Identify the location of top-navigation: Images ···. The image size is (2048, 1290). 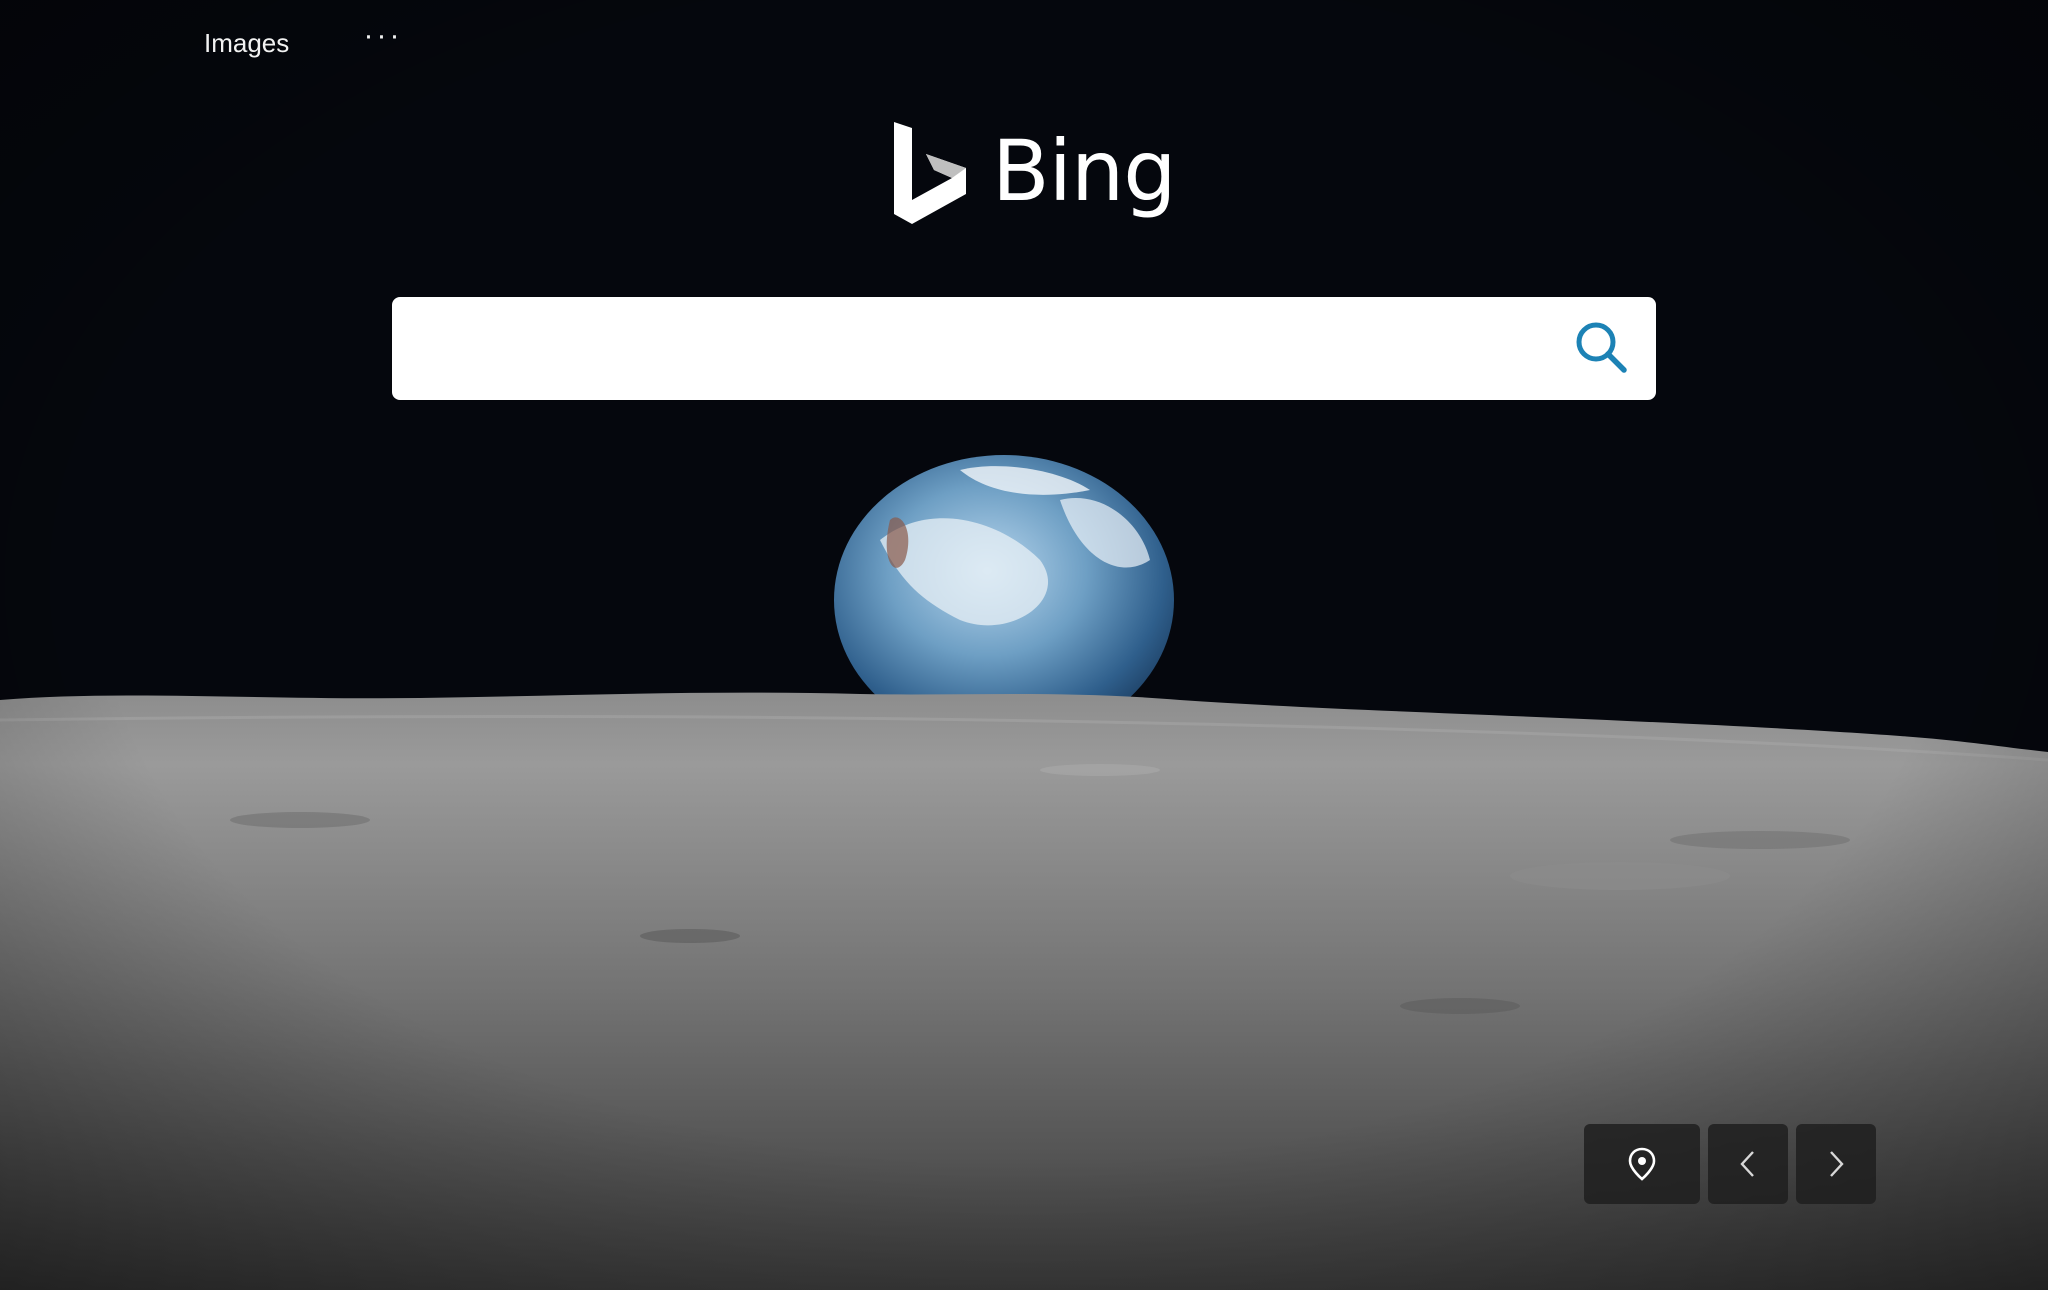
(1024, 45).